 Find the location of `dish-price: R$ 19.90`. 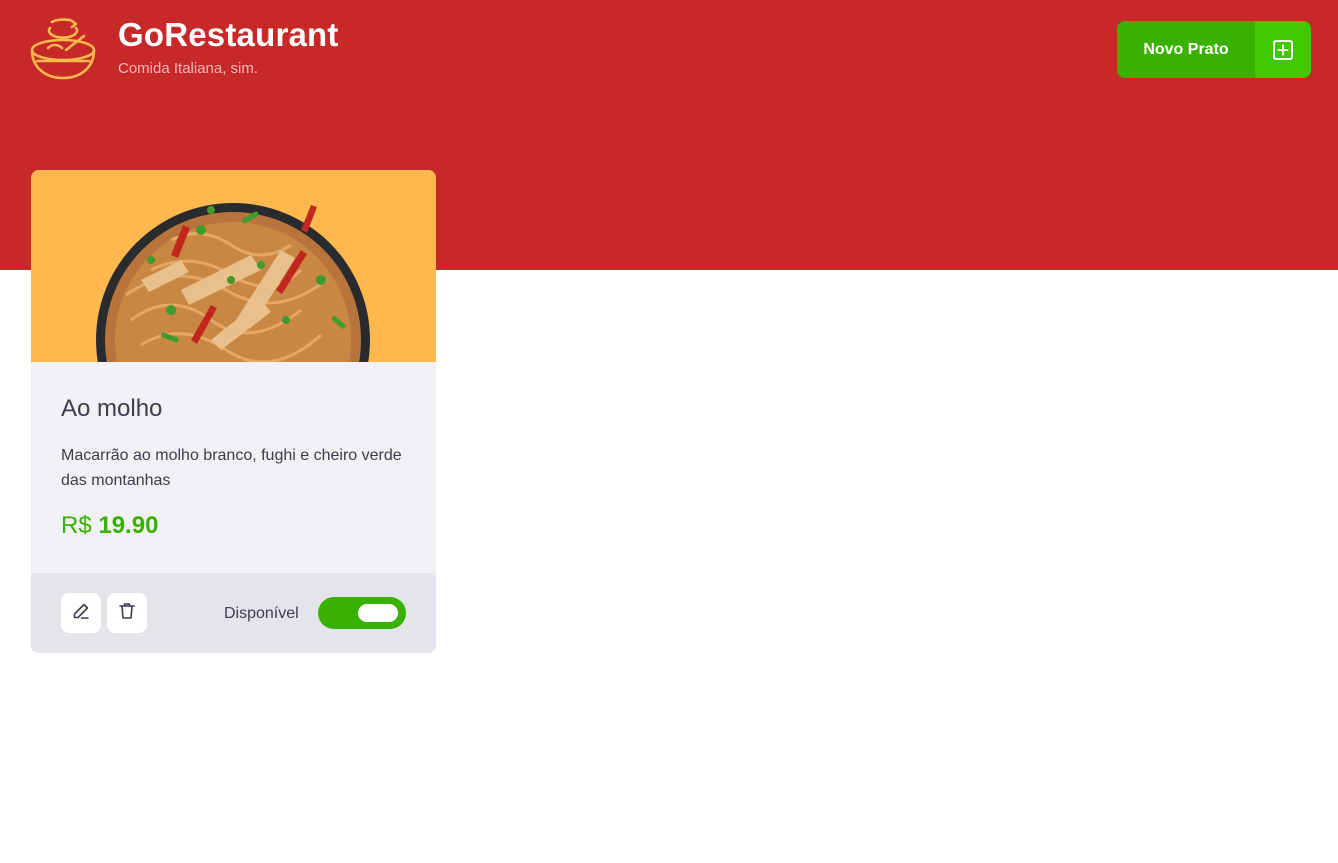

dish-price: R$ 19.90 is located at coordinates (109, 526).